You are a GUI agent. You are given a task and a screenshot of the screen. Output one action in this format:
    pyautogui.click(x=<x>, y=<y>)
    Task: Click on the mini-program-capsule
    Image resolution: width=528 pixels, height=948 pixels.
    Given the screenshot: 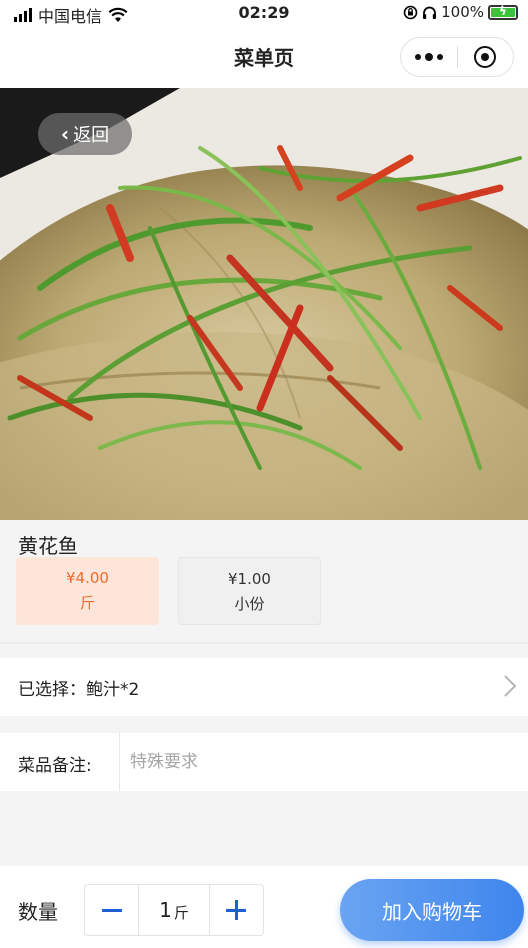 What is the action you would take?
    pyautogui.click(x=457, y=57)
    